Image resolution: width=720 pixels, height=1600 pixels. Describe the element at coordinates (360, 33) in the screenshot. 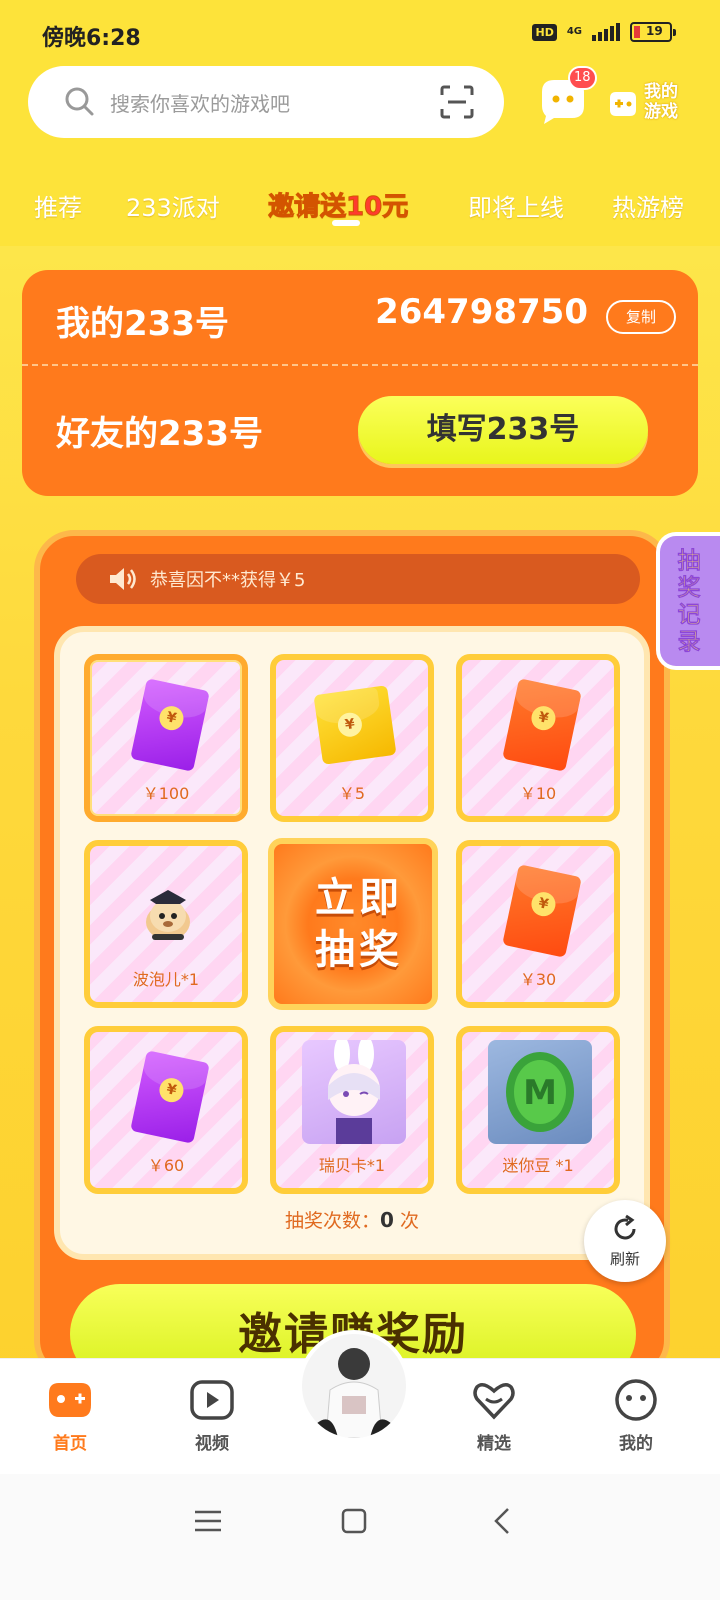

I see `status-bar: 傍晚6:28 HD 4G 19` at that location.